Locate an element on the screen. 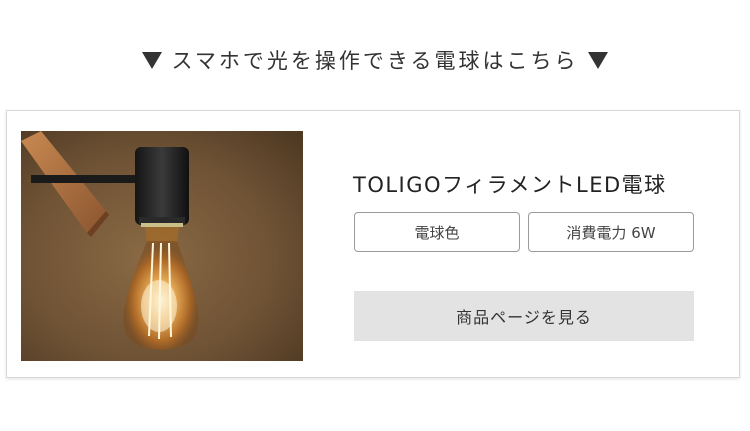  view-product-page-button: 商品ページを見る is located at coordinates (524, 316).